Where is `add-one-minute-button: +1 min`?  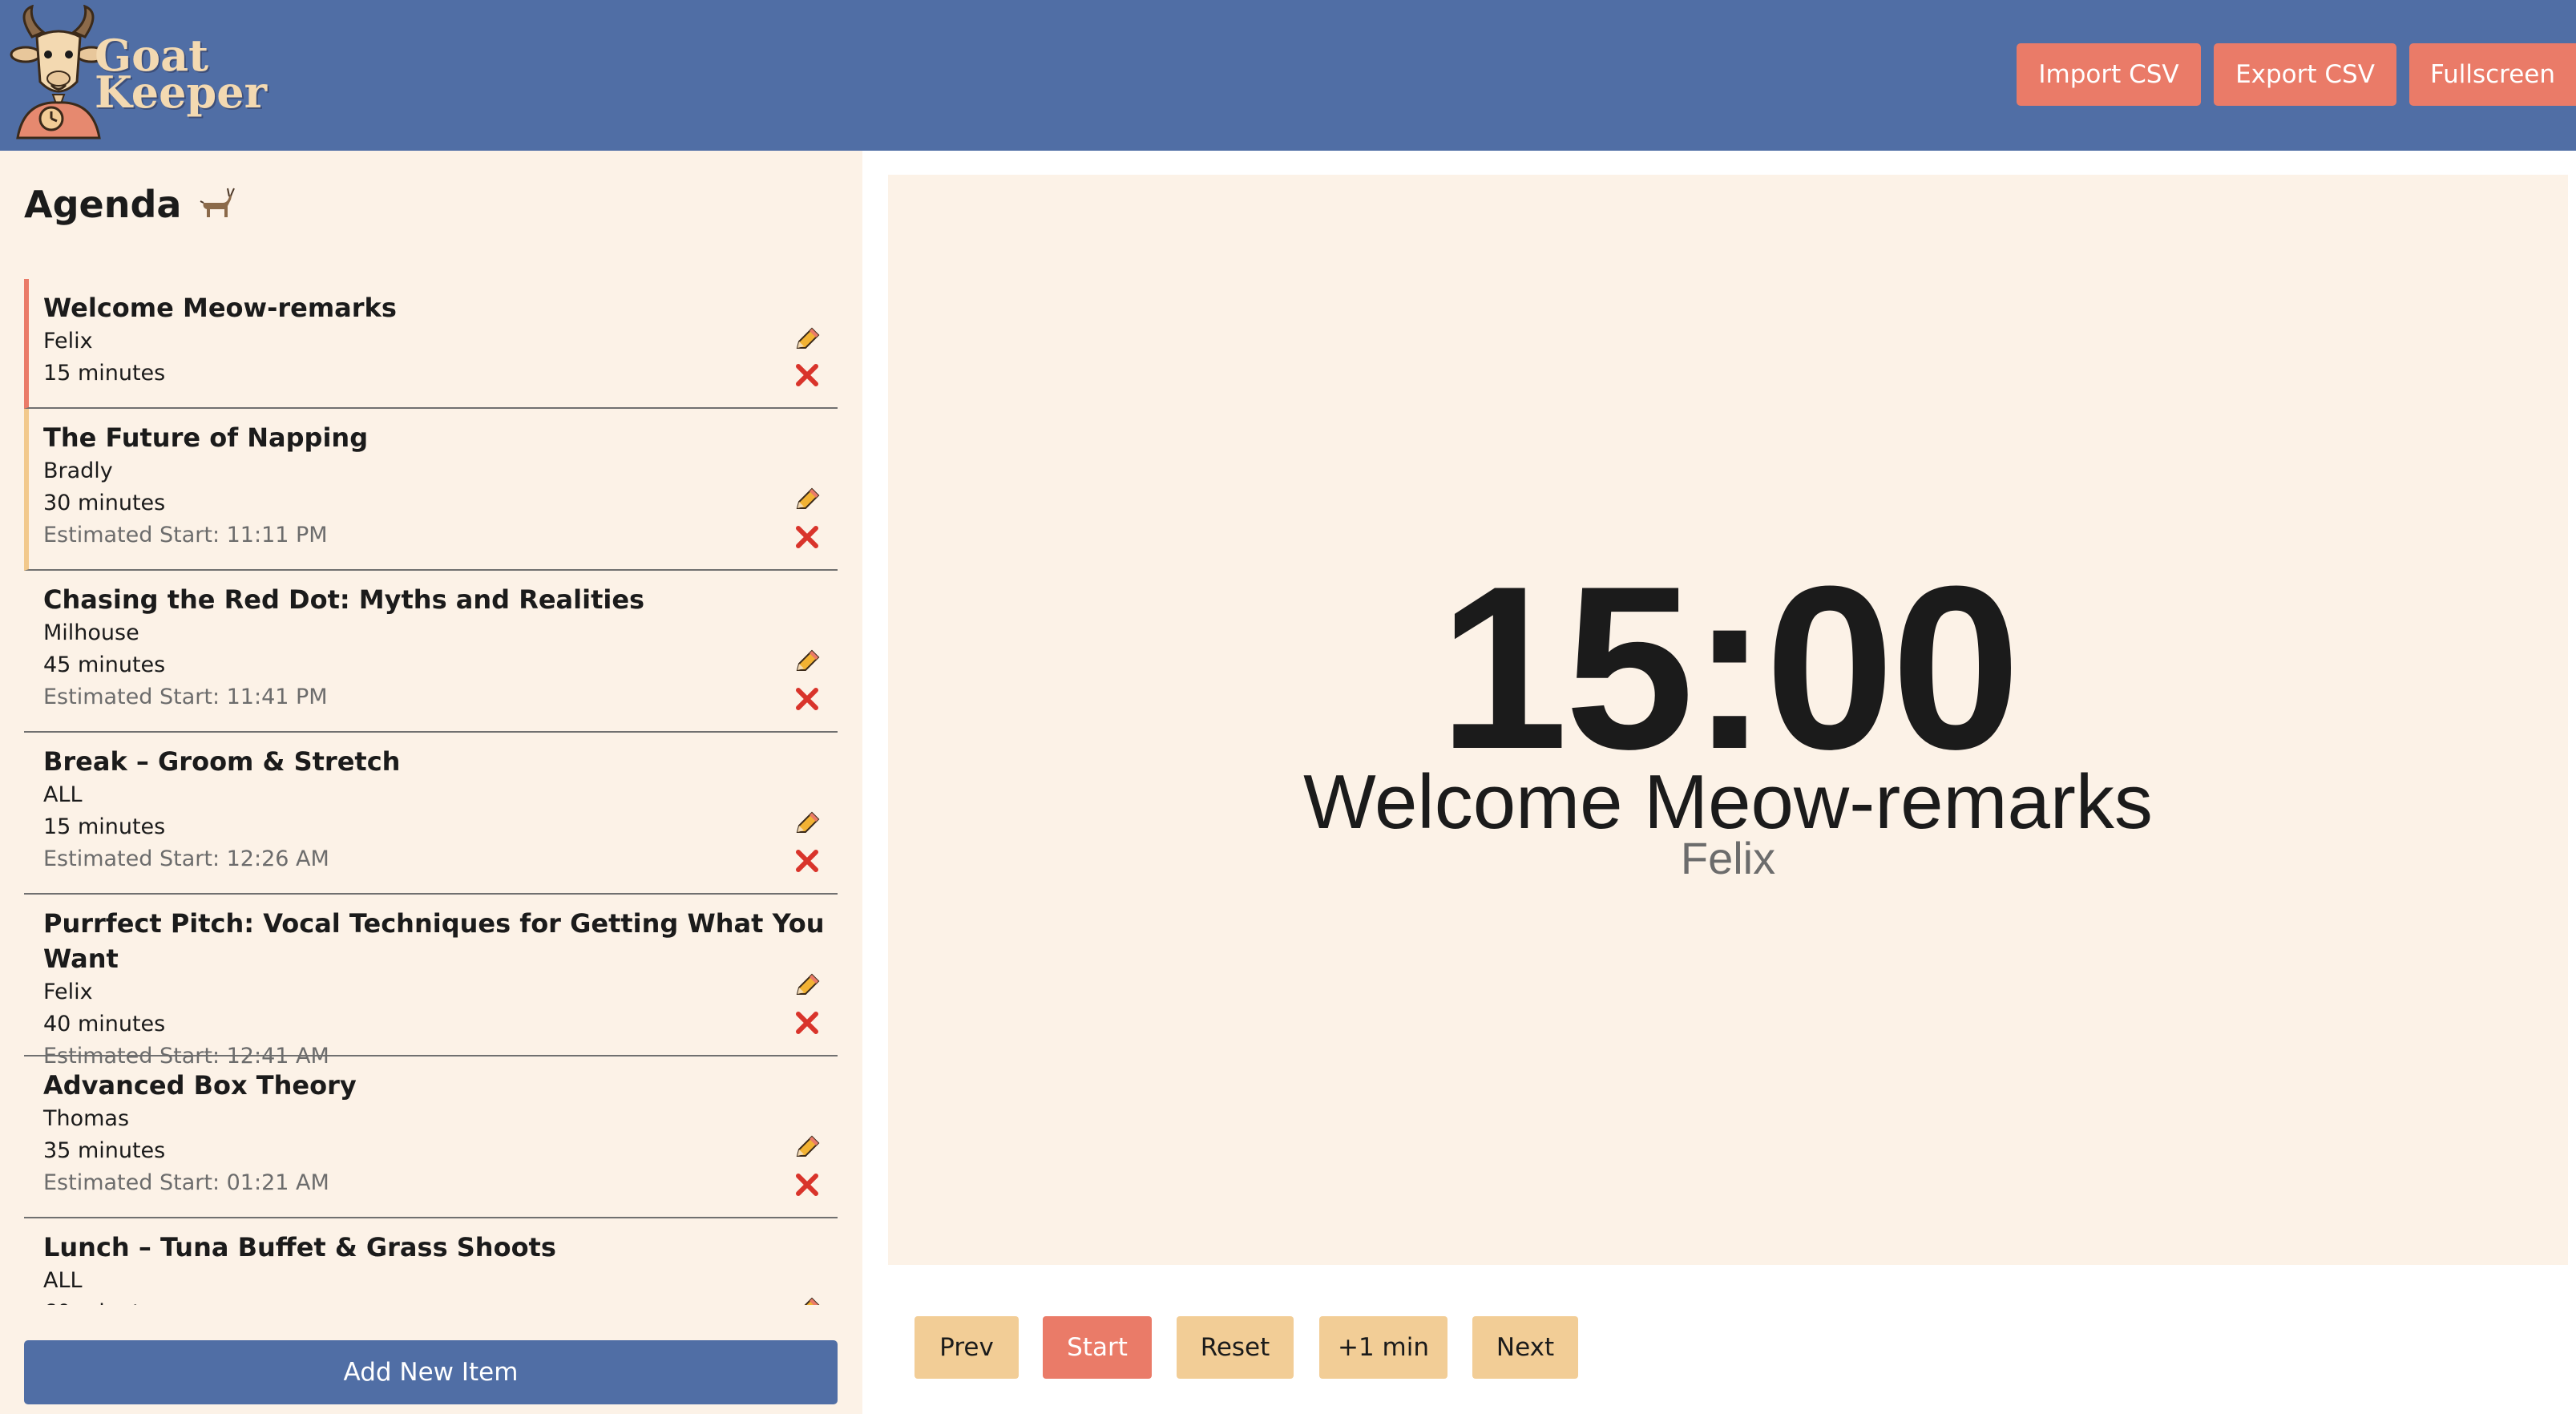 add-one-minute-button: +1 min is located at coordinates (1383, 1348).